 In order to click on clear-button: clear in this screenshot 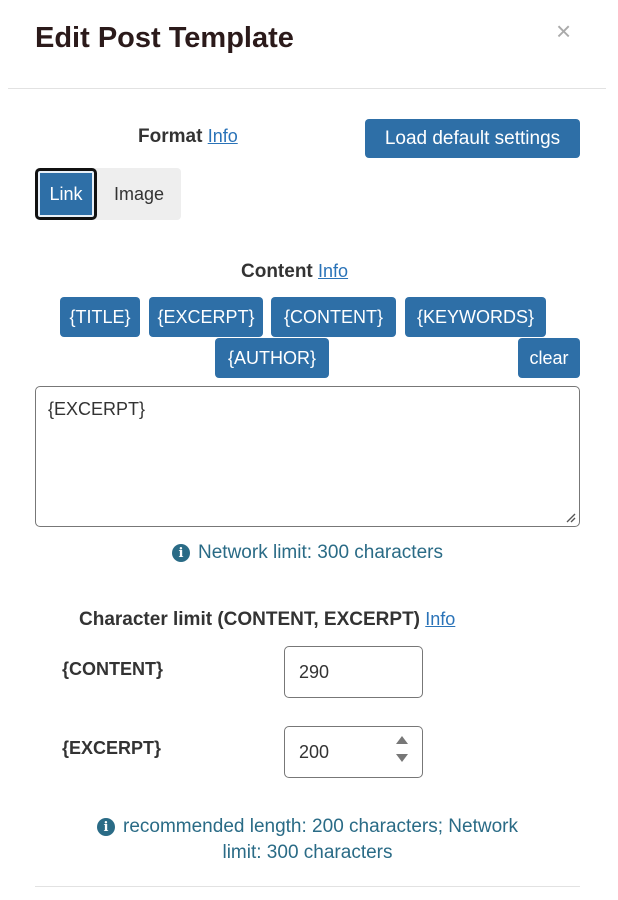, I will do `click(549, 358)`.